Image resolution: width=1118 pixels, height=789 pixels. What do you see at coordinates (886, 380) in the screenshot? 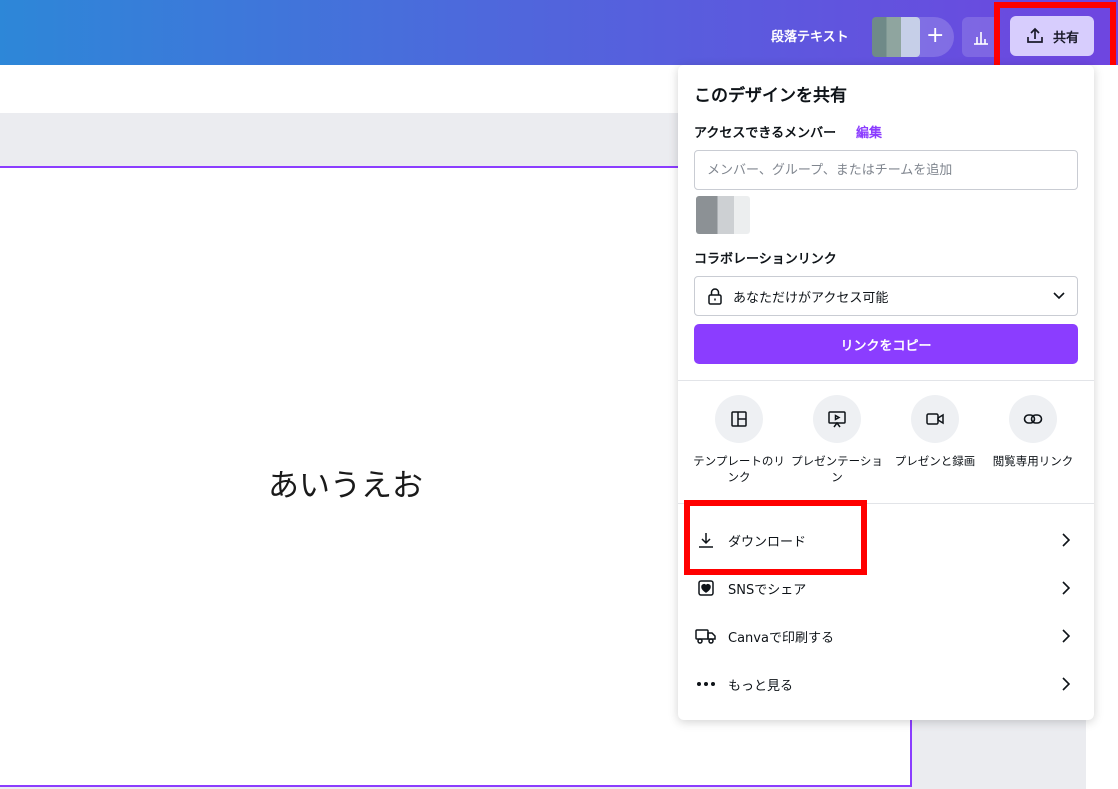
I see `divider` at bounding box center [886, 380].